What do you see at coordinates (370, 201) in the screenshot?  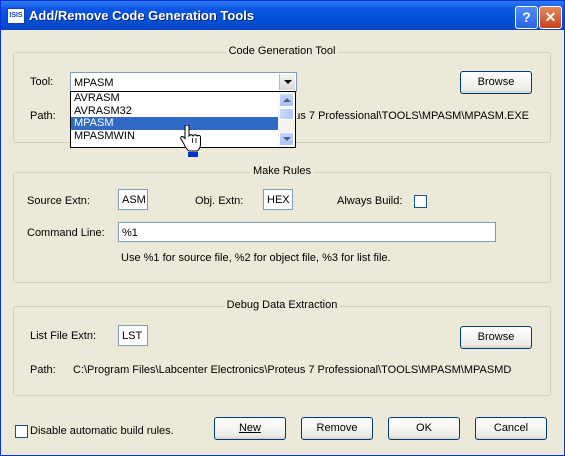 I see `always-build-label: Always Build:` at bounding box center [370, 201].